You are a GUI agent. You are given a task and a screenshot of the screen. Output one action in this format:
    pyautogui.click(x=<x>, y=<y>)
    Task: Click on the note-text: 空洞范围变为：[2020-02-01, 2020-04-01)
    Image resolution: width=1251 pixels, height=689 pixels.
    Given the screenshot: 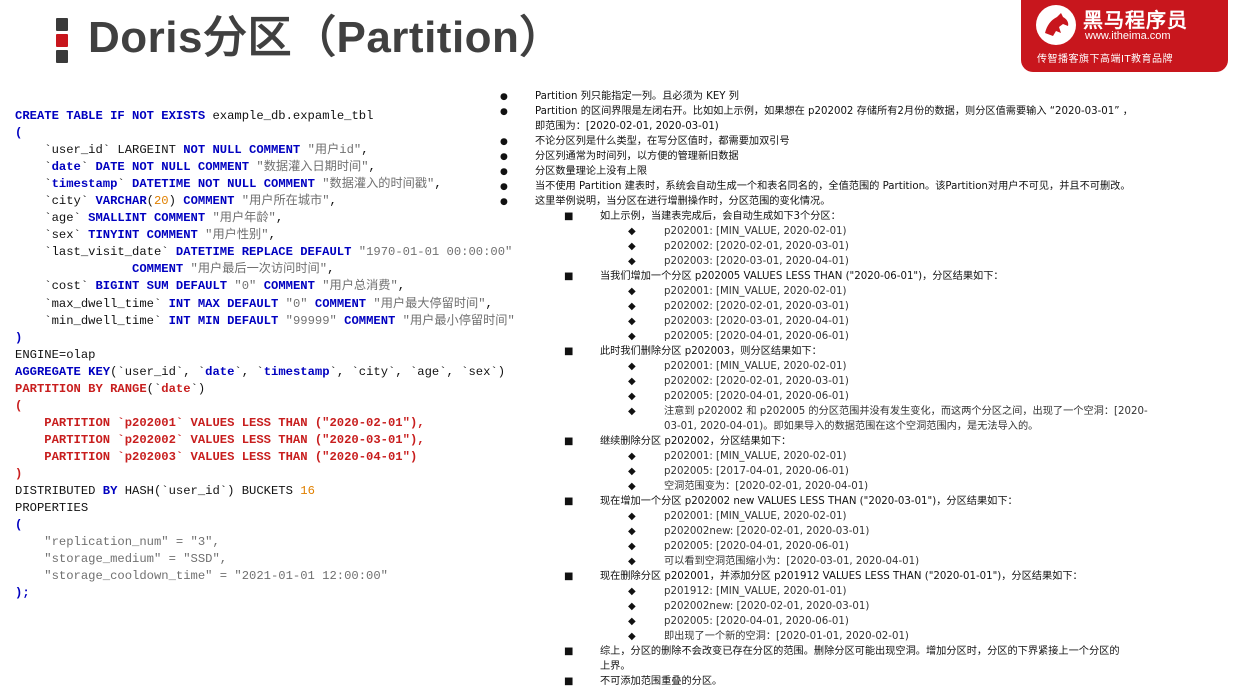 What is the action you would take?
    pyautogui.click(x=766, y=486)
    